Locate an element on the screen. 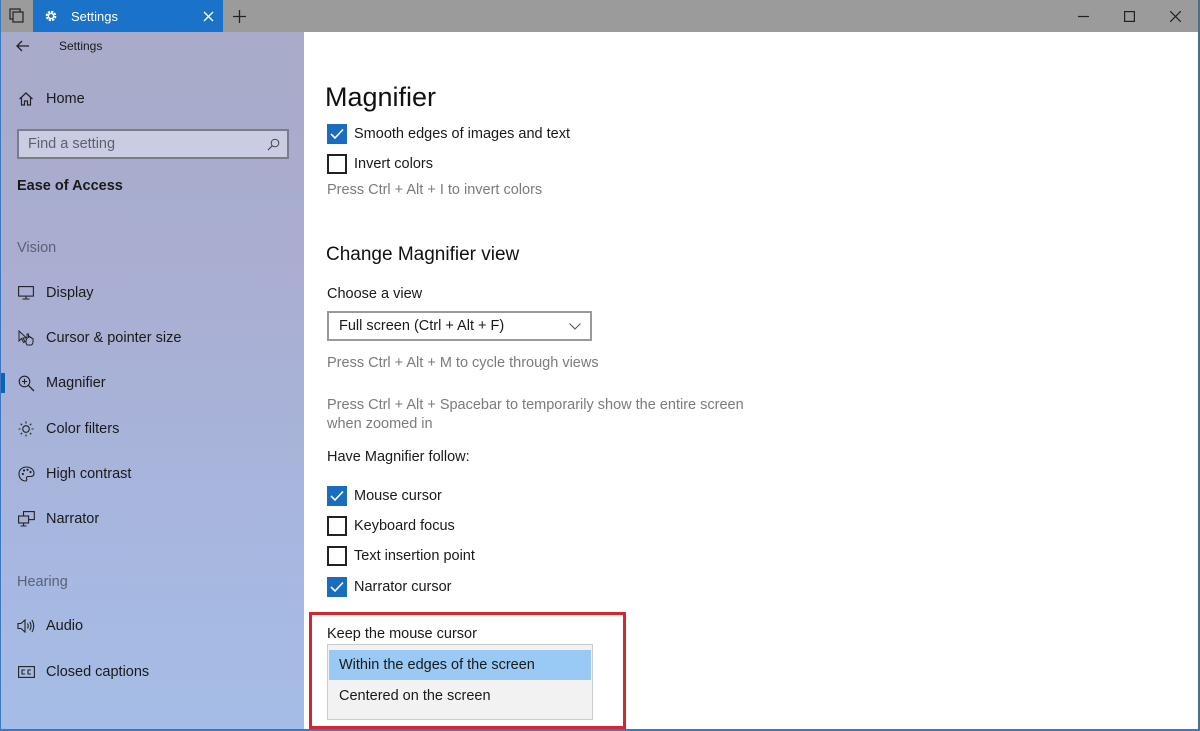 The width and height of the screenshot is (1200, 731). sidebar-item-cursor-pointer-size: Cursor & pointer size is located at coordinates (152, 338).